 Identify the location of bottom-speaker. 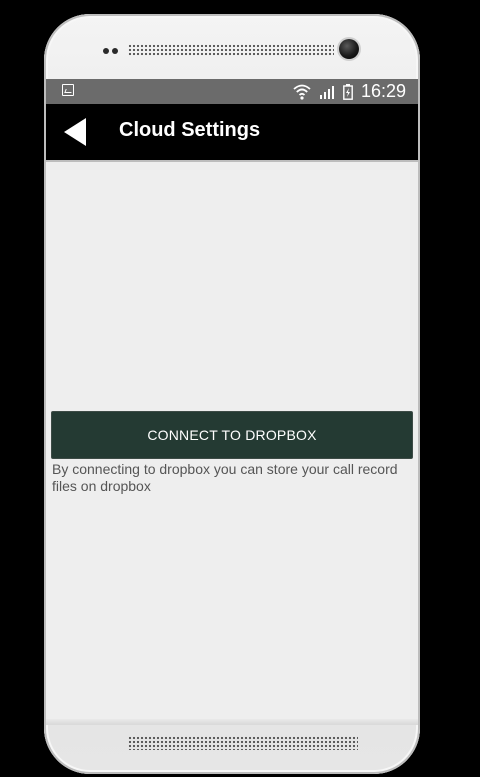
(243, 743).